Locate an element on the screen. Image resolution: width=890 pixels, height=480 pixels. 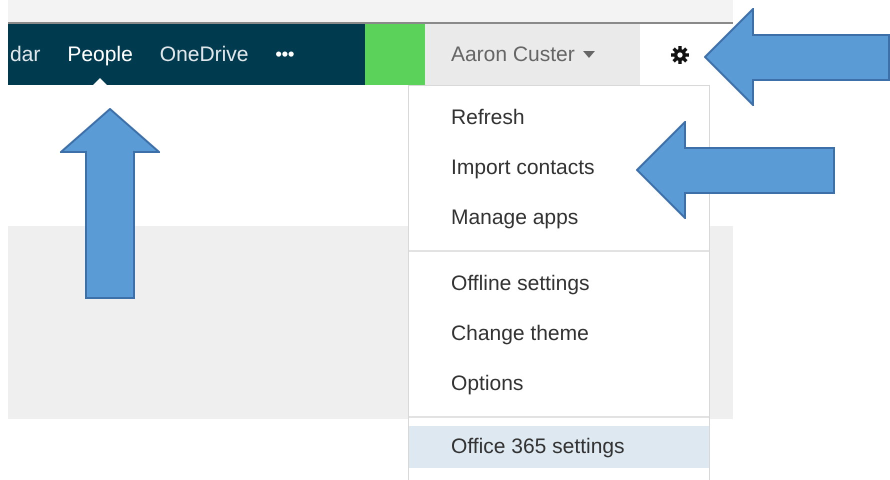
more-button: ••• is located at coordinates (284, 54).